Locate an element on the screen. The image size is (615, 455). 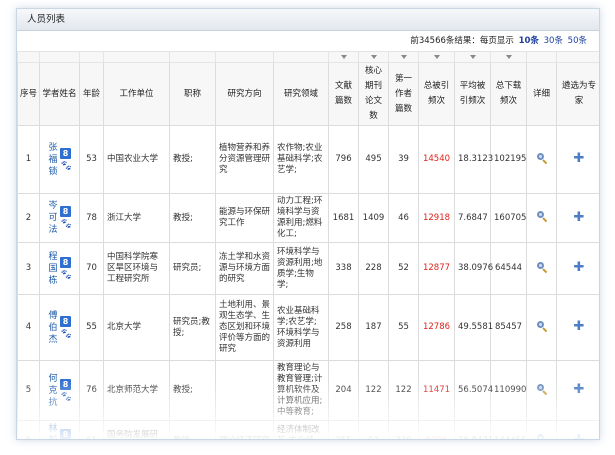
sort-docs-icon is located at coordinates (343, 57).